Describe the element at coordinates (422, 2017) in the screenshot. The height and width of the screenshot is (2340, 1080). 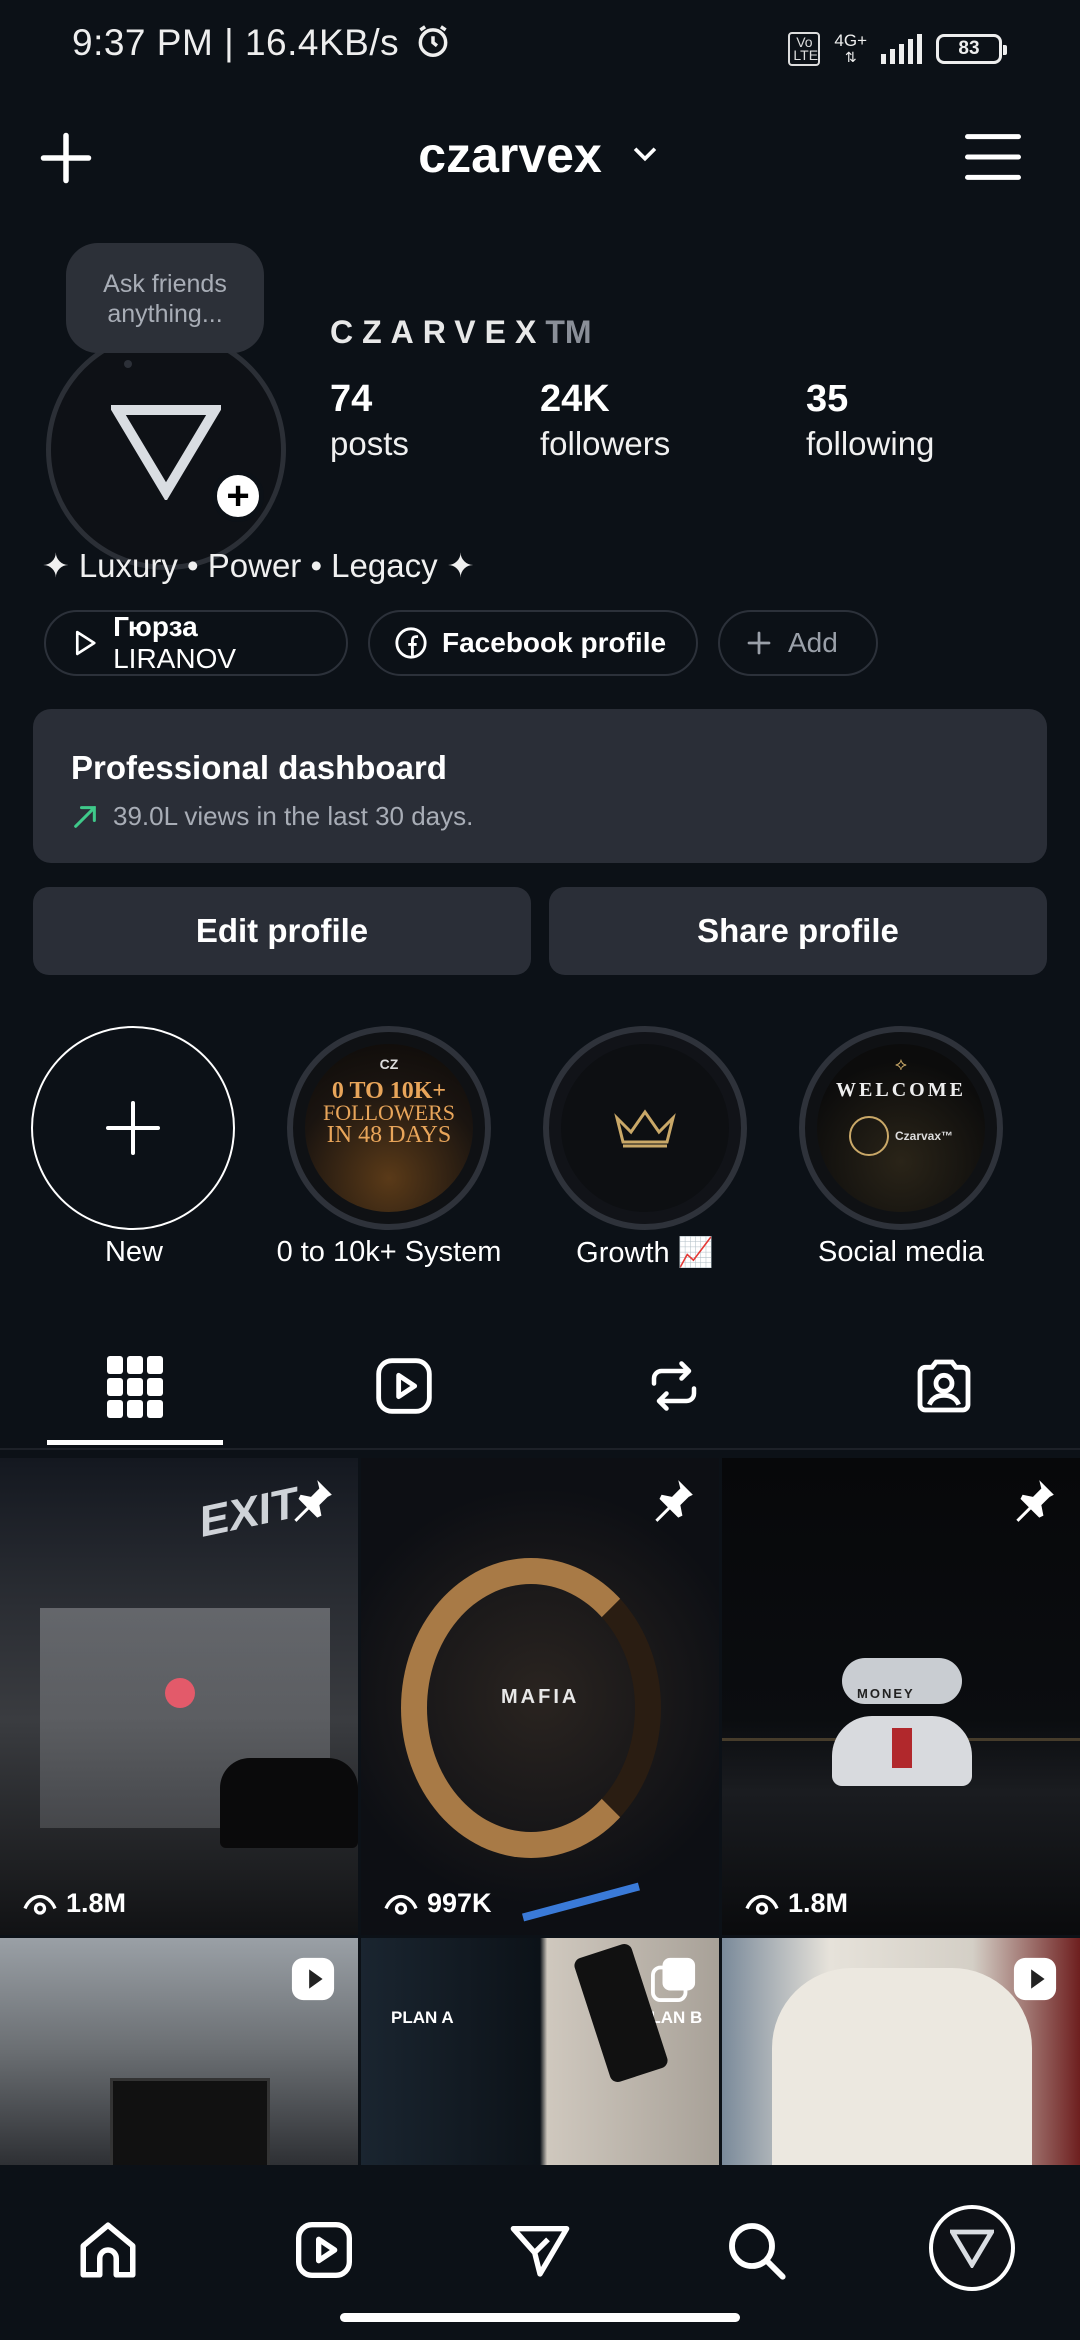
I see `post-overlay-text: PLAN A` at that location.